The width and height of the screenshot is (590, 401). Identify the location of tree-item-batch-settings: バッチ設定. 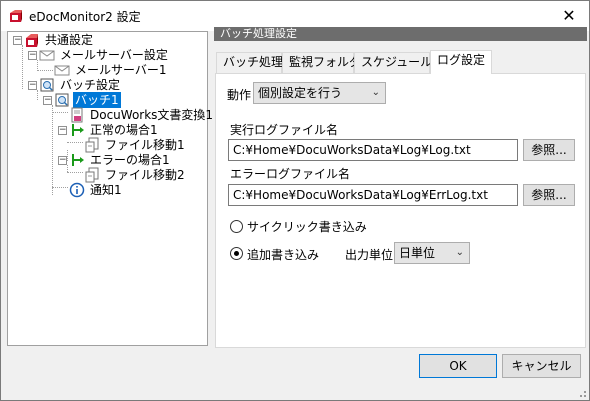
(80, 85).